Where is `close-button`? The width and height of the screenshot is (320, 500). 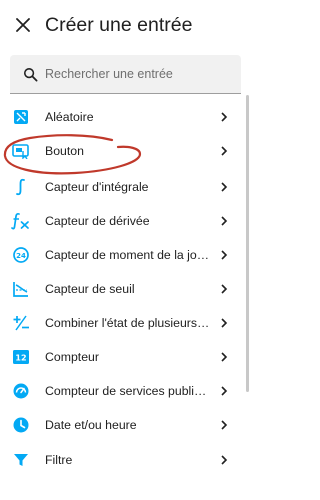 close-button is located at coordinates (23, 25).